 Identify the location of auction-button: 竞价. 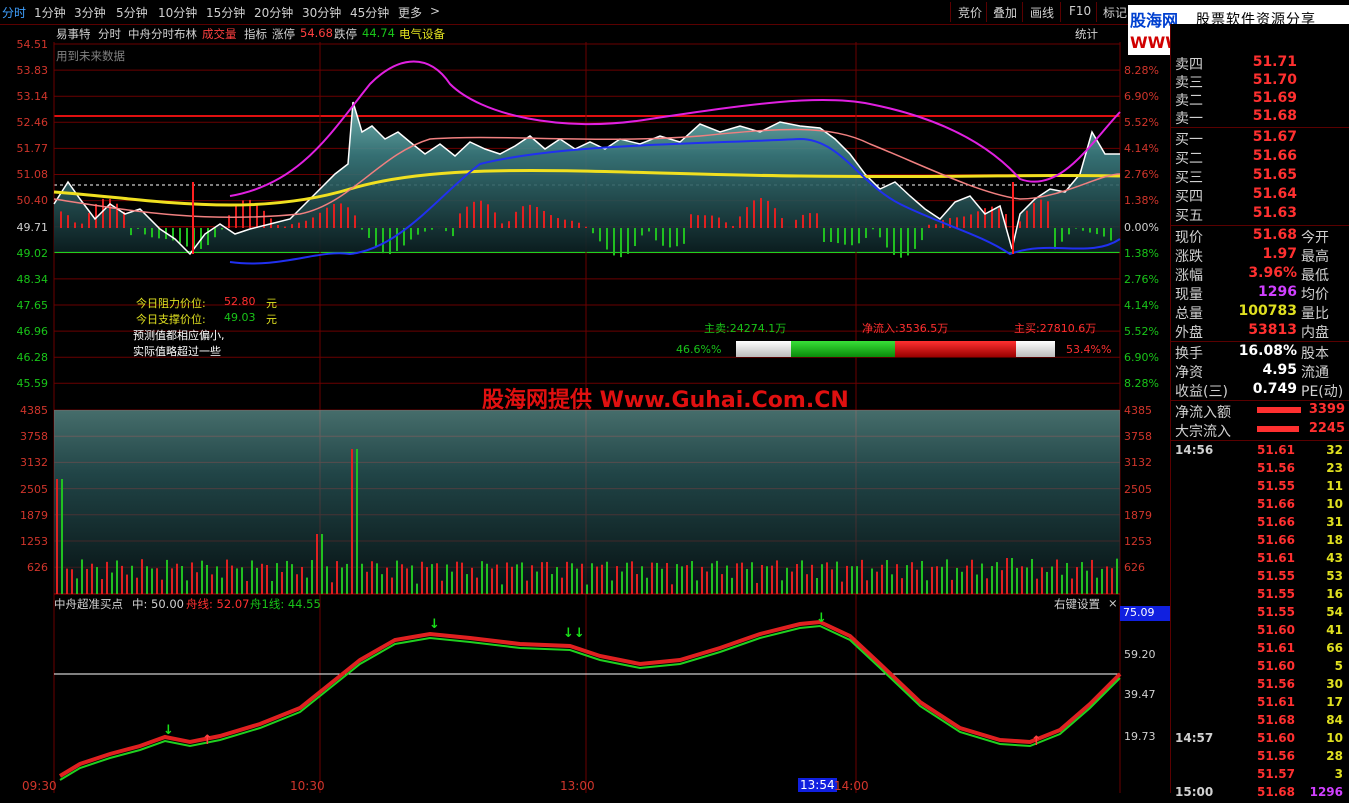
(970, 12).